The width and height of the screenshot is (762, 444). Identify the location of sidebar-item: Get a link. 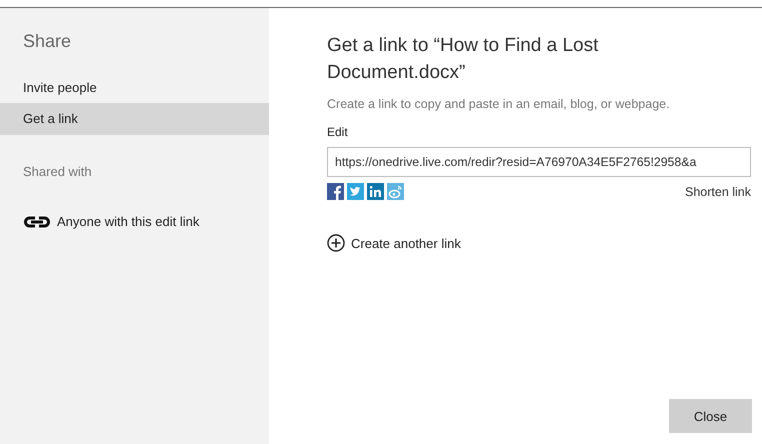
(134, 119).